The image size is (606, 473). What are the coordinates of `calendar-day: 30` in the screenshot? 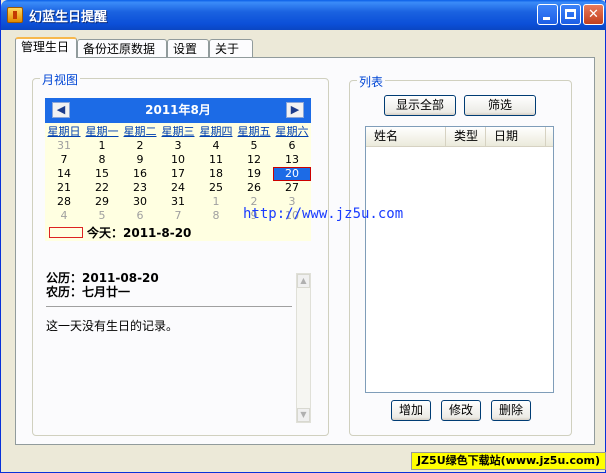 It's located at (140, 202).